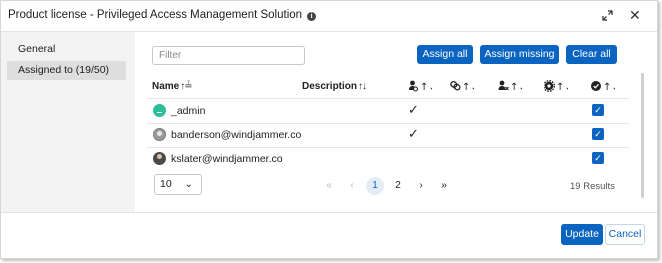 Image resolution: width=662 pixels, height=263 pixels. Describe the element at coordinates (227, 159) in the screenshot. I see `row-name: kslater@windjammer.co` at that location.